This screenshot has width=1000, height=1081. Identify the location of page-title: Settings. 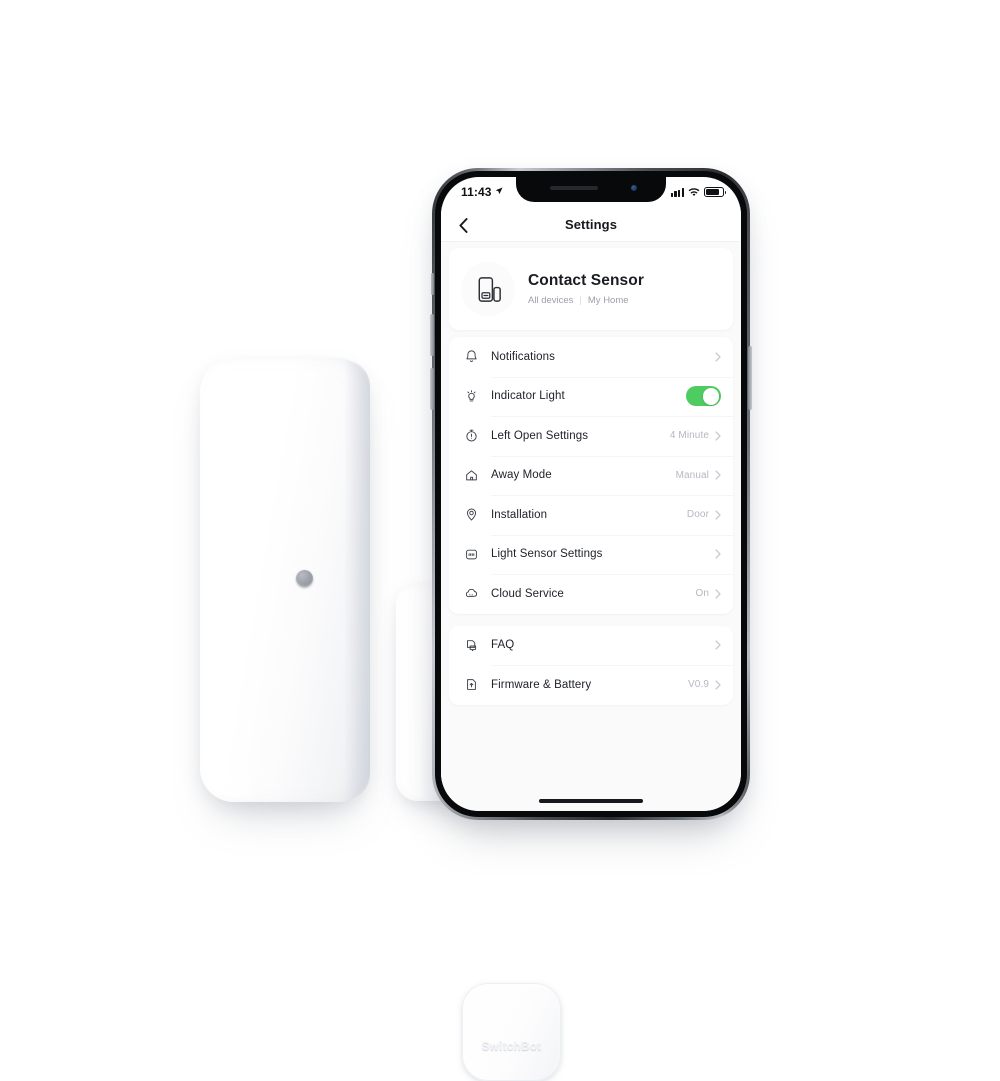
(591, 224).